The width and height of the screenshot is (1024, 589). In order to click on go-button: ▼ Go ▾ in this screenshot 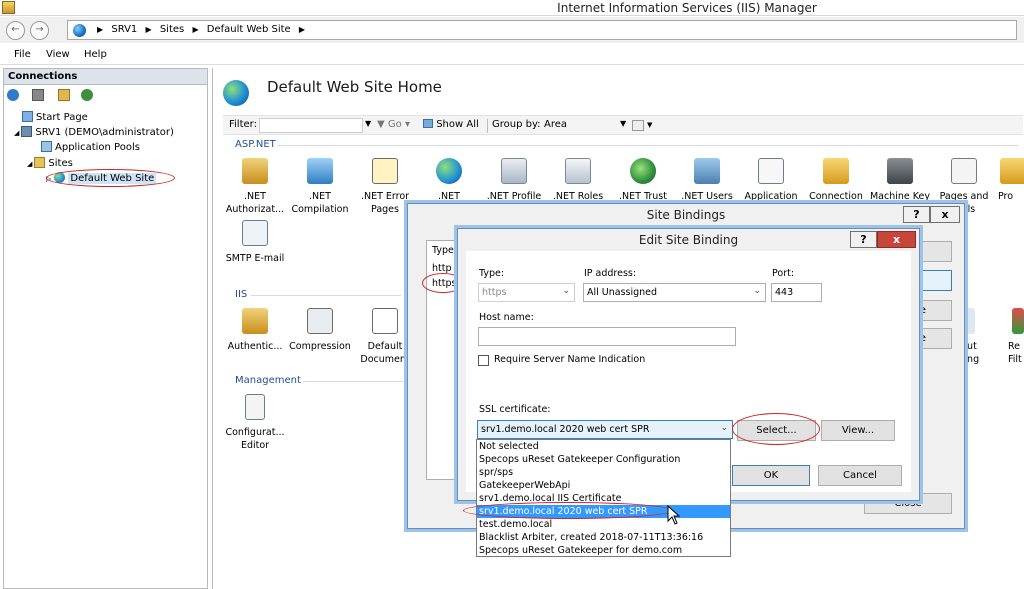, I will do `click(393, 124)`.